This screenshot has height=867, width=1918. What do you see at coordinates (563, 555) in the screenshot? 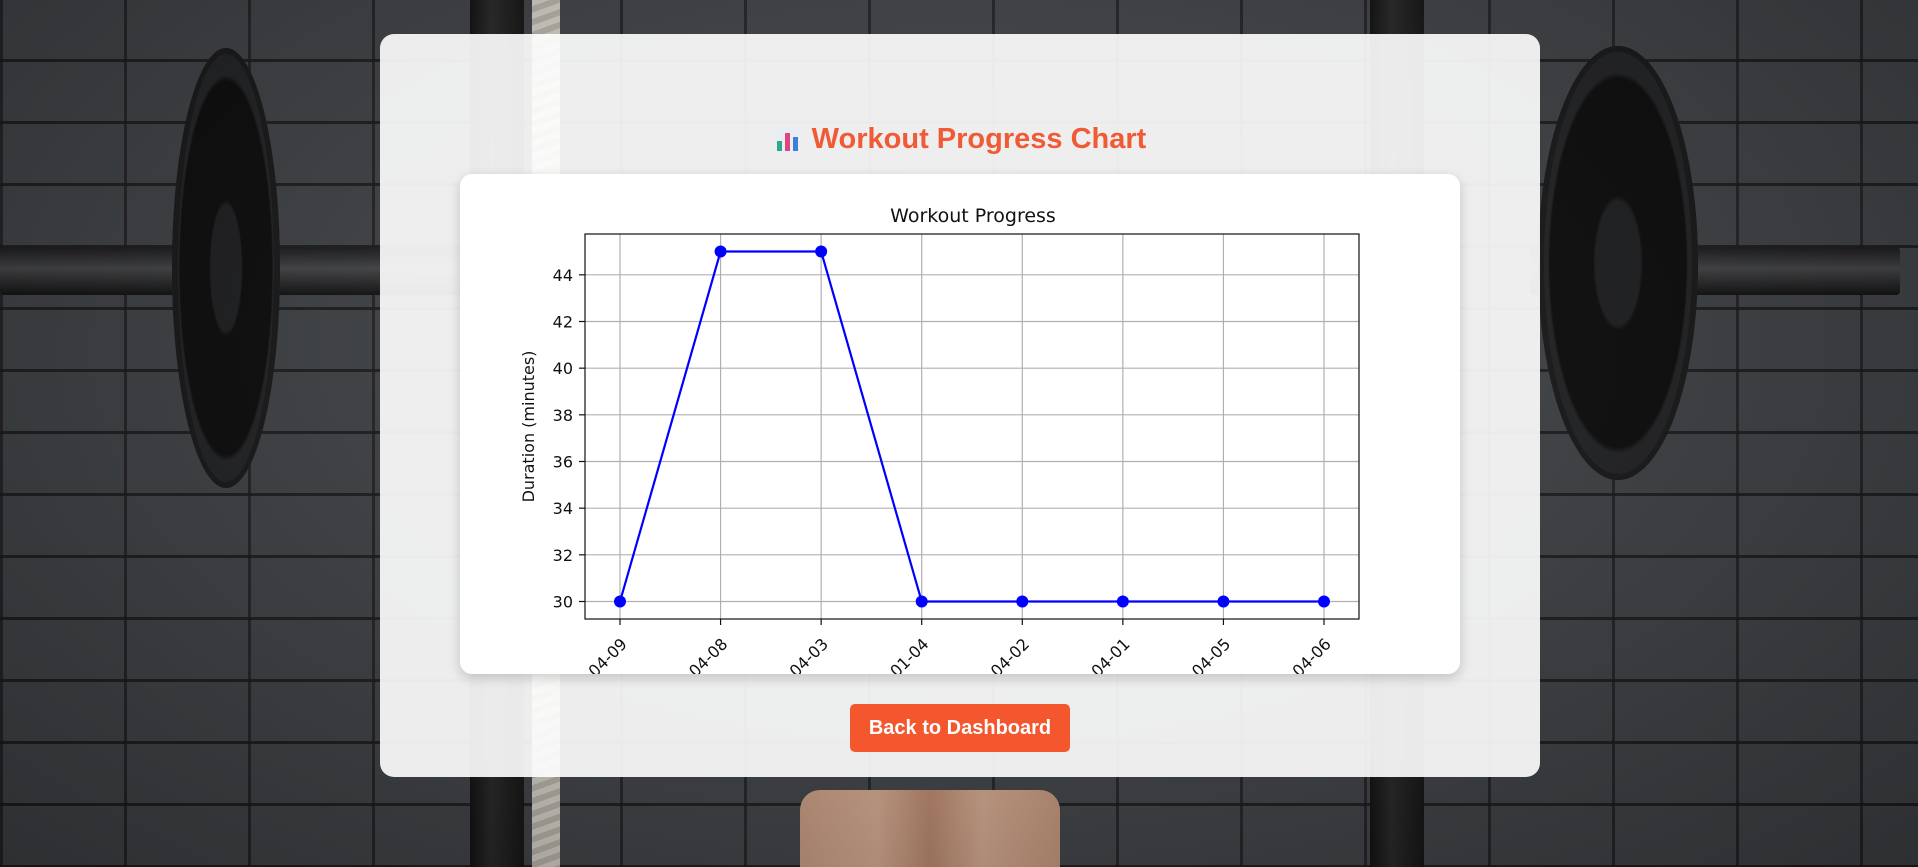
I see `y-tick-label: 32` at bounding box center [563, 555].